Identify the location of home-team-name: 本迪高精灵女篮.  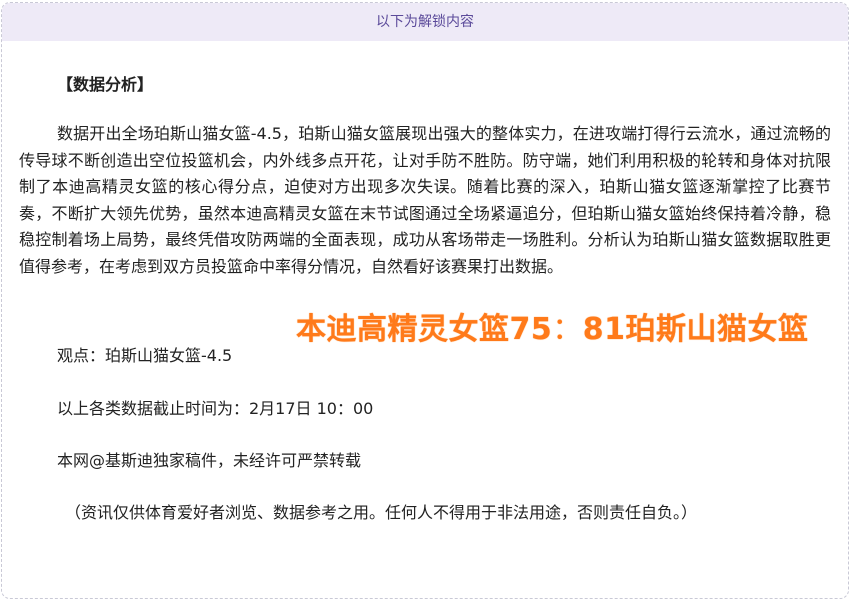
(403, 329).